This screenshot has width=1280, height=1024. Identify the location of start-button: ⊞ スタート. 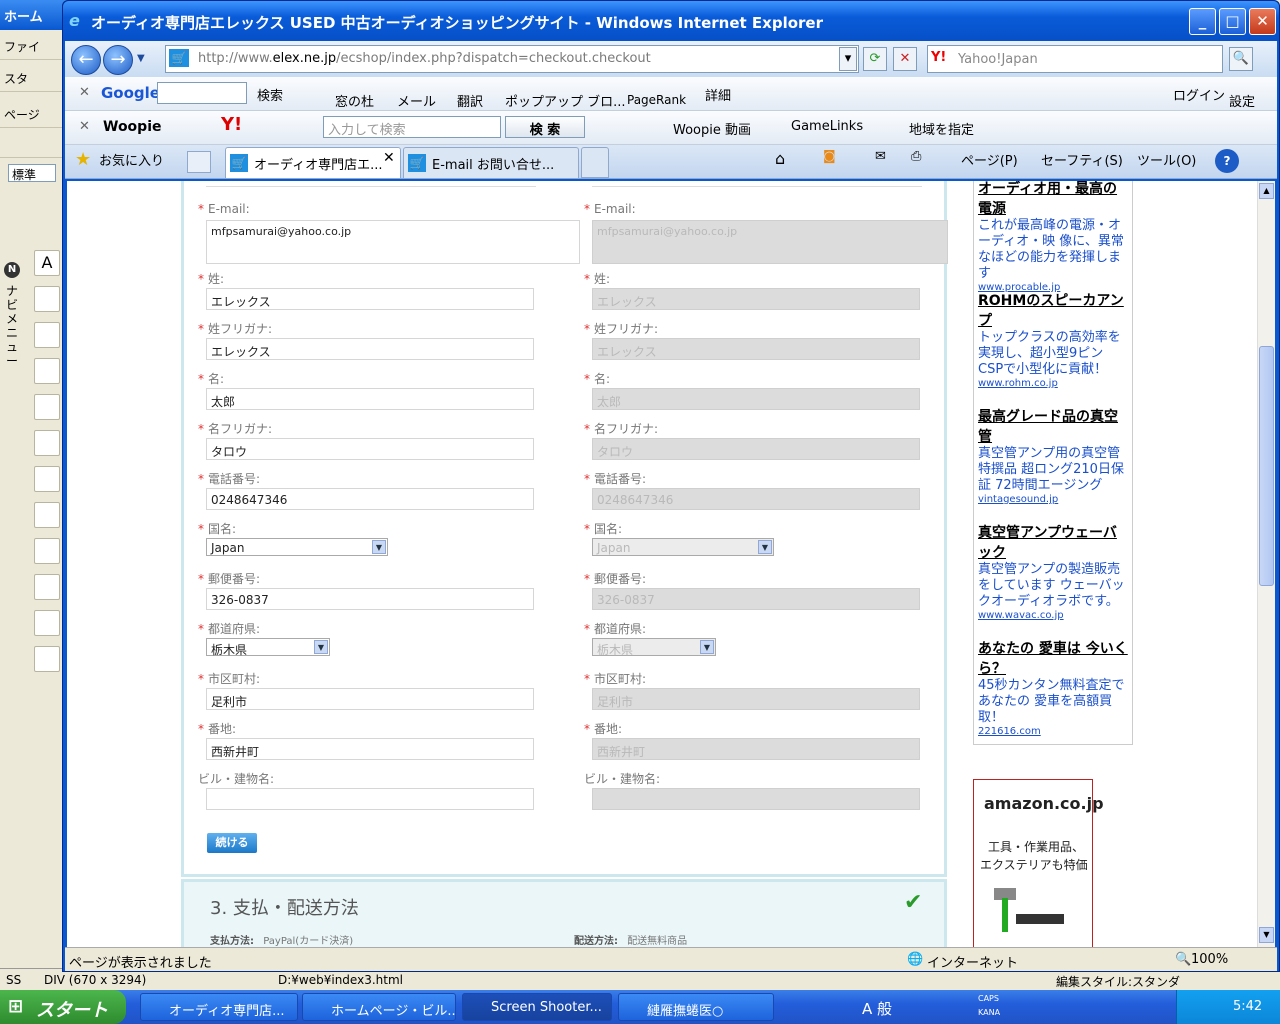
(63, 1007).